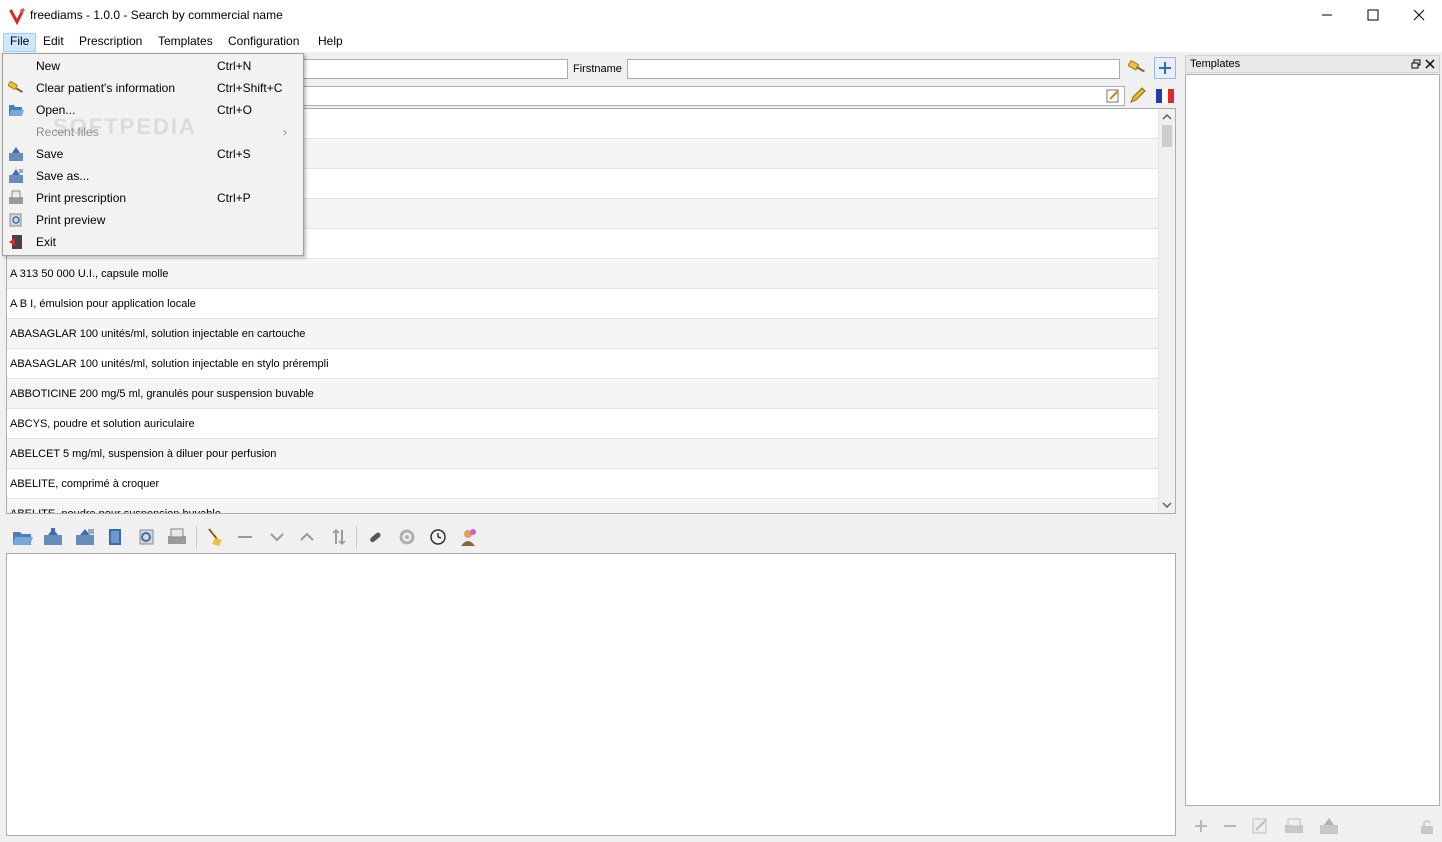 The width and height of the screenshot is (1442, 842). Describe the element at coordinates (1166, 311) in the screenshot. I see `drug-list-scrollbar` at that location.